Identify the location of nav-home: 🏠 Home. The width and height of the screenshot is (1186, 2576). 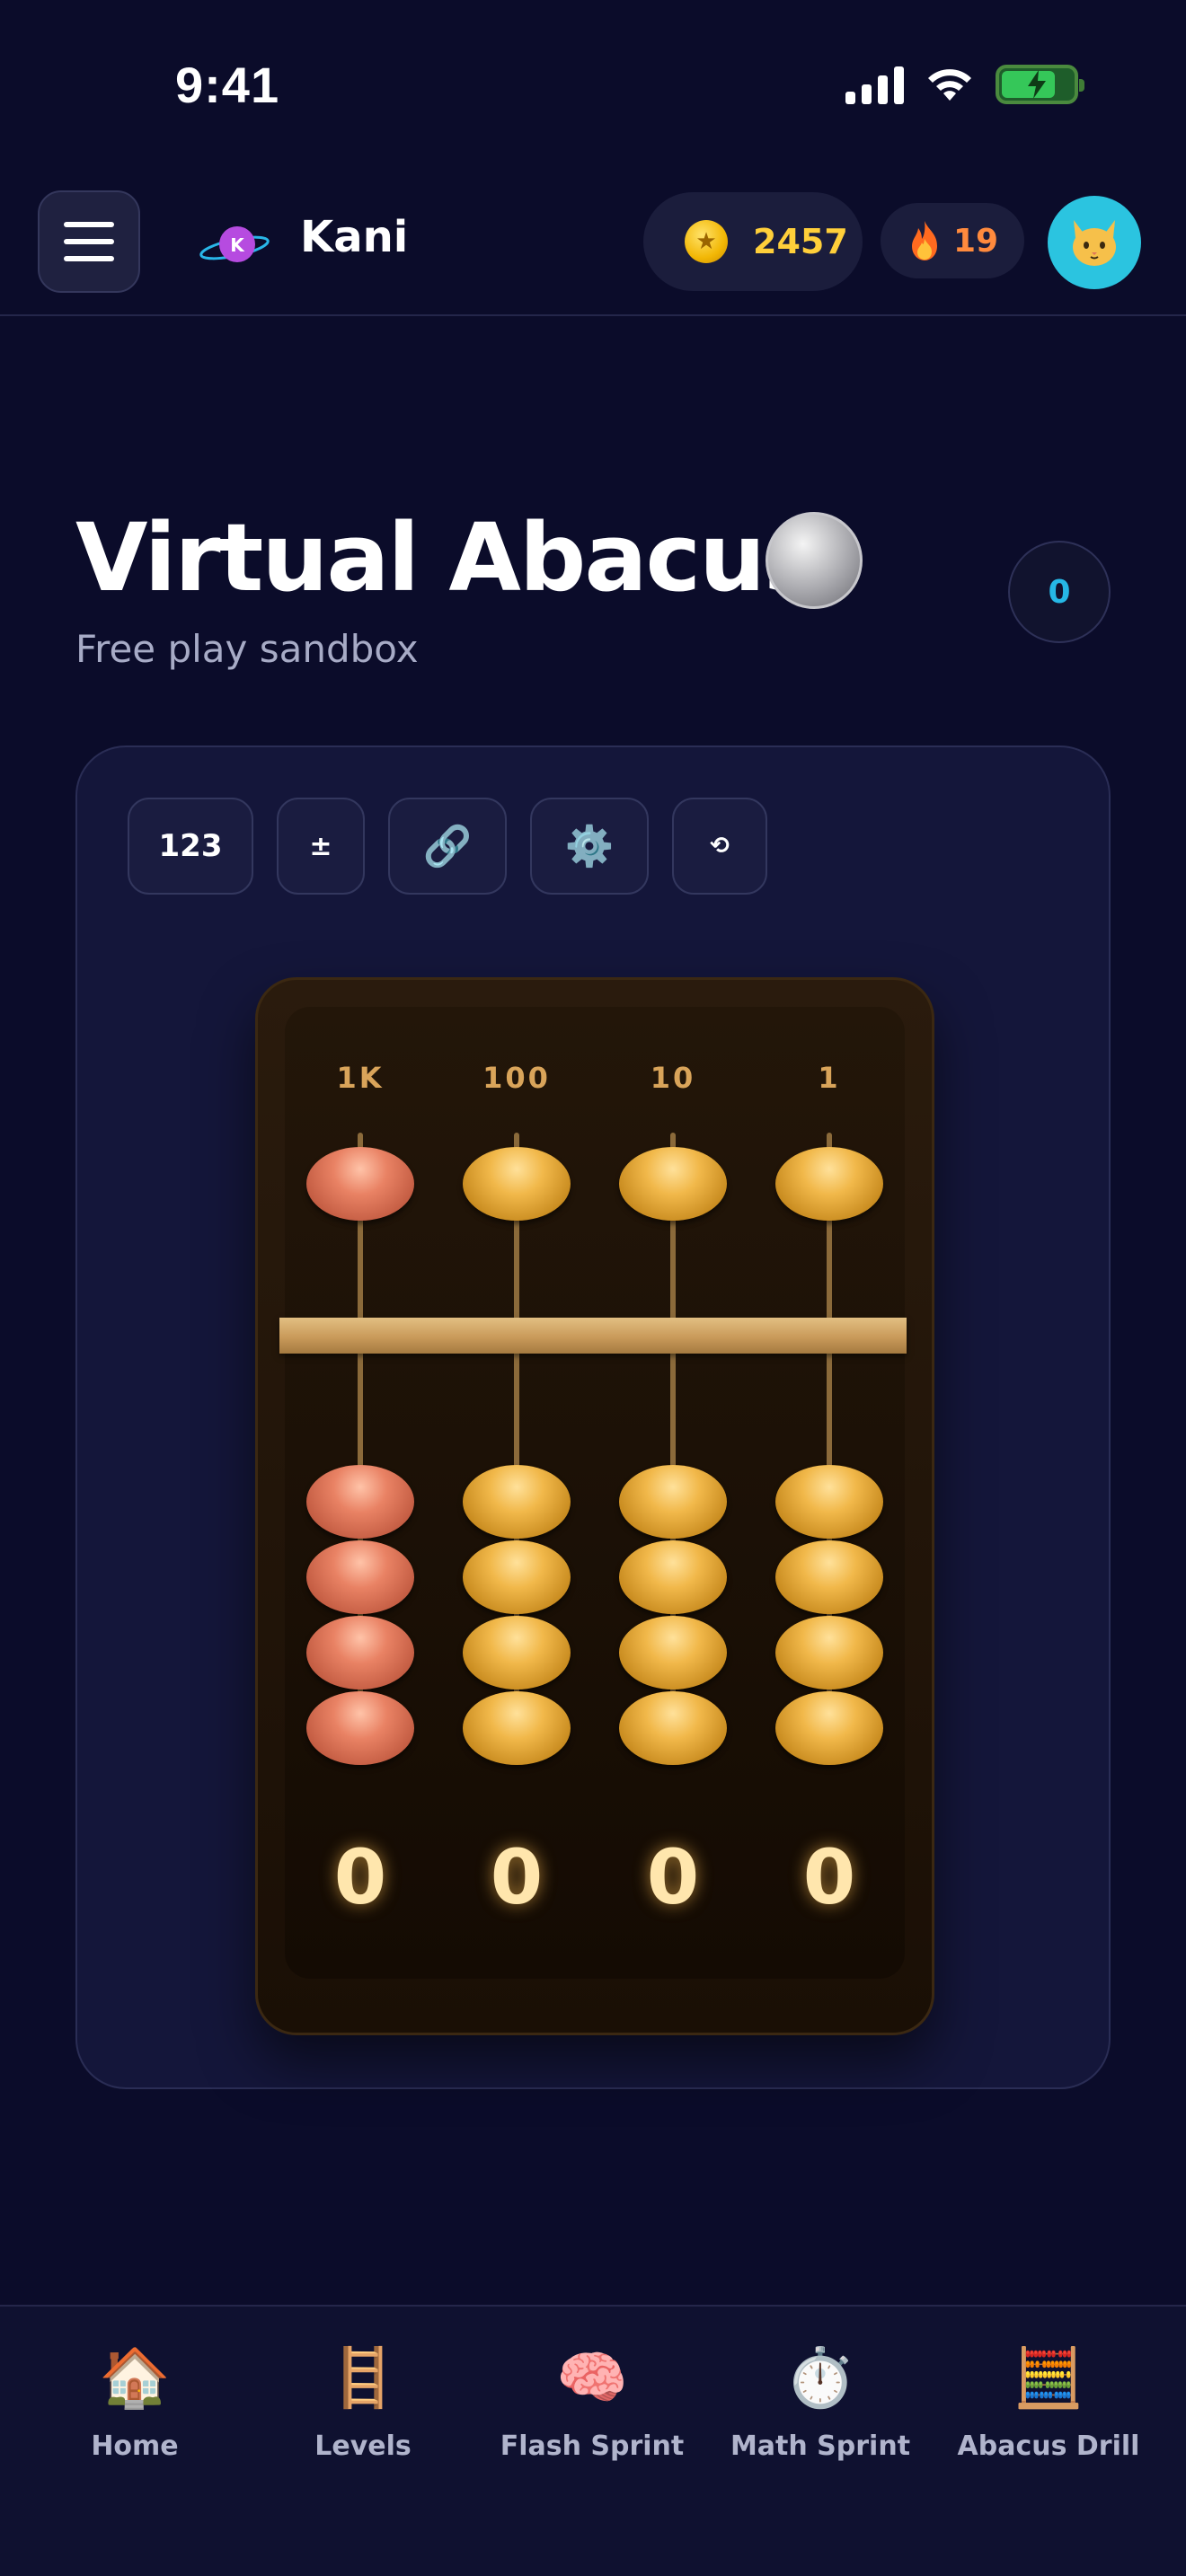
(135, 2402).